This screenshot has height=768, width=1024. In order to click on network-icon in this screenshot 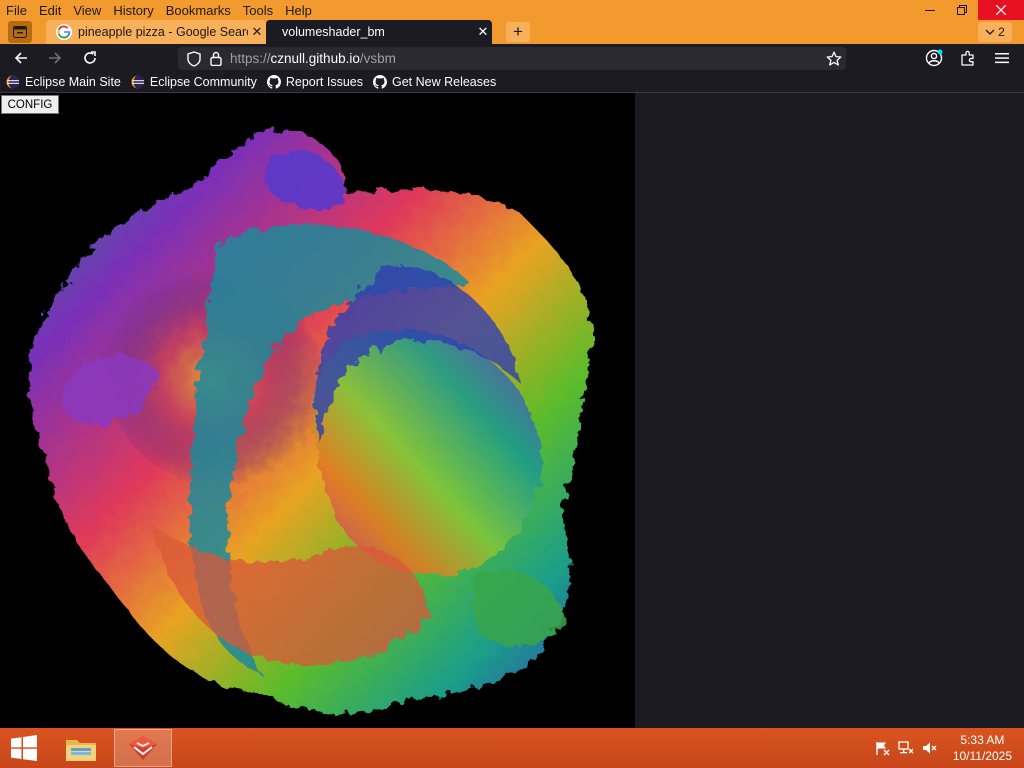, I will do `click(906, 748)`.